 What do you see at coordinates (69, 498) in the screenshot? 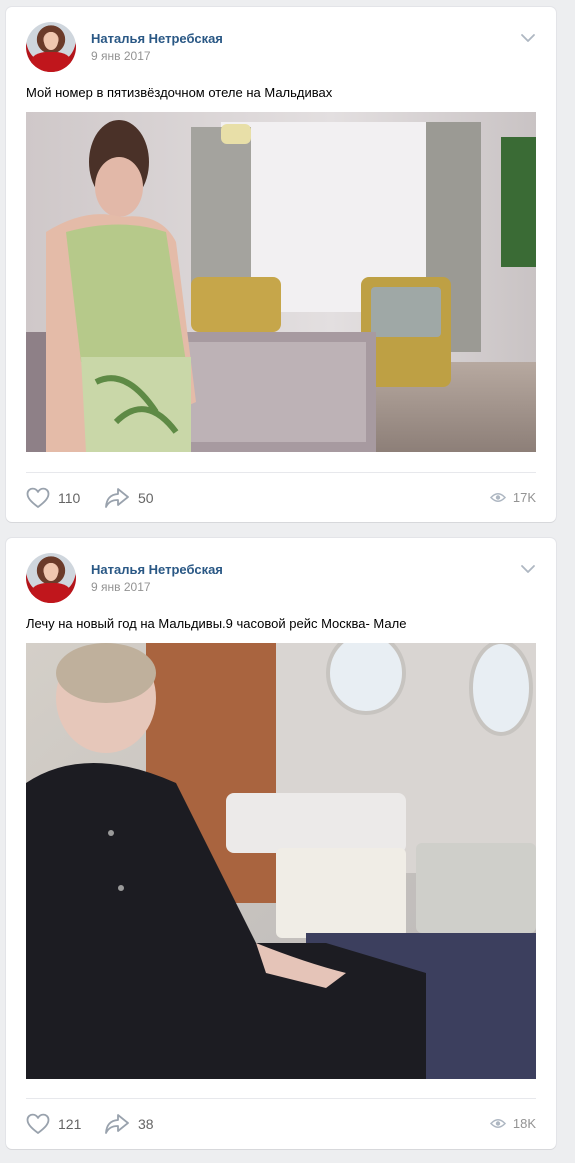
I see `like-count: 110` at bounding box center [69, 498].